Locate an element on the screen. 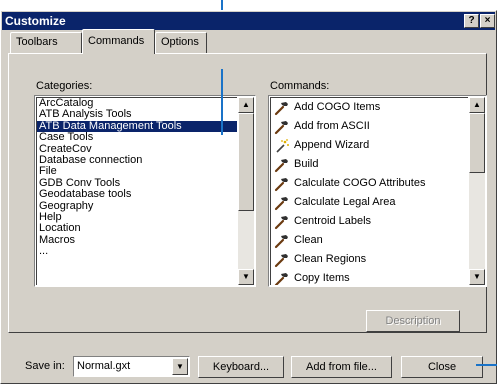 The width and height of the screenshot is (497, 384). category-item: Location is located at coordinates (137, 228).